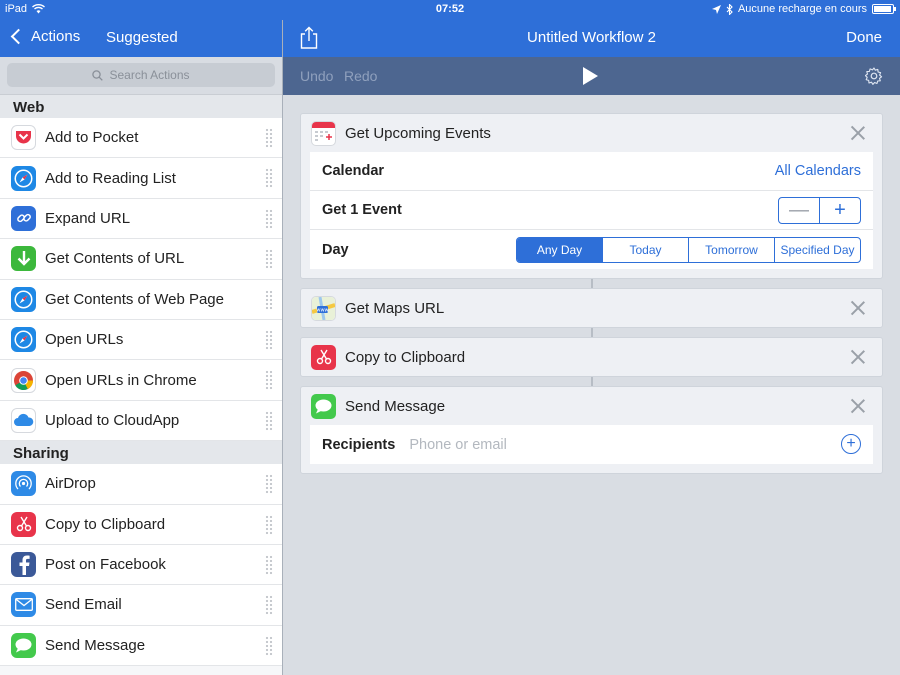 Image resolution: width=900 pixels, height=675 pixels. What do you see at coordinates (141, 340) in the screenshot?
I see `sidebar-item-open-urls: Open URLs` at bounding box center [141, 340].